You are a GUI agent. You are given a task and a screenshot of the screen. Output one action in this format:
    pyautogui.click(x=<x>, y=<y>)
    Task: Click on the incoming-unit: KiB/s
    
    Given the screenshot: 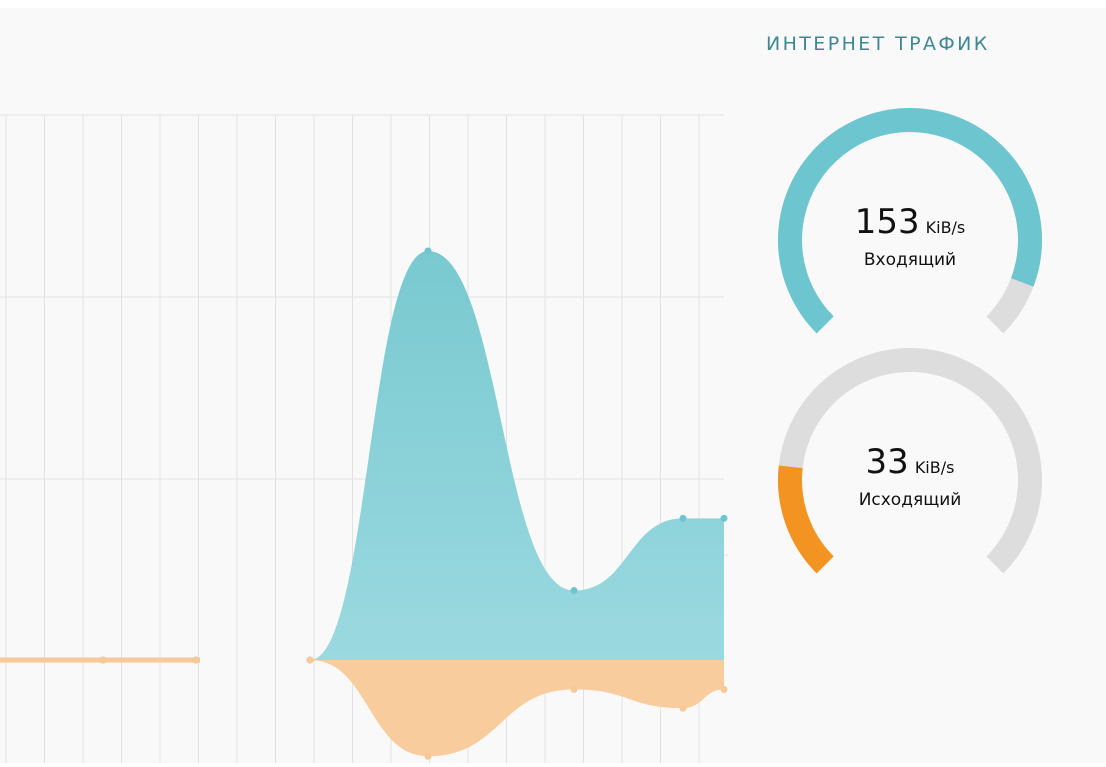 What is the action you would take?
    pyautogui.click(x=945, y=227)
    